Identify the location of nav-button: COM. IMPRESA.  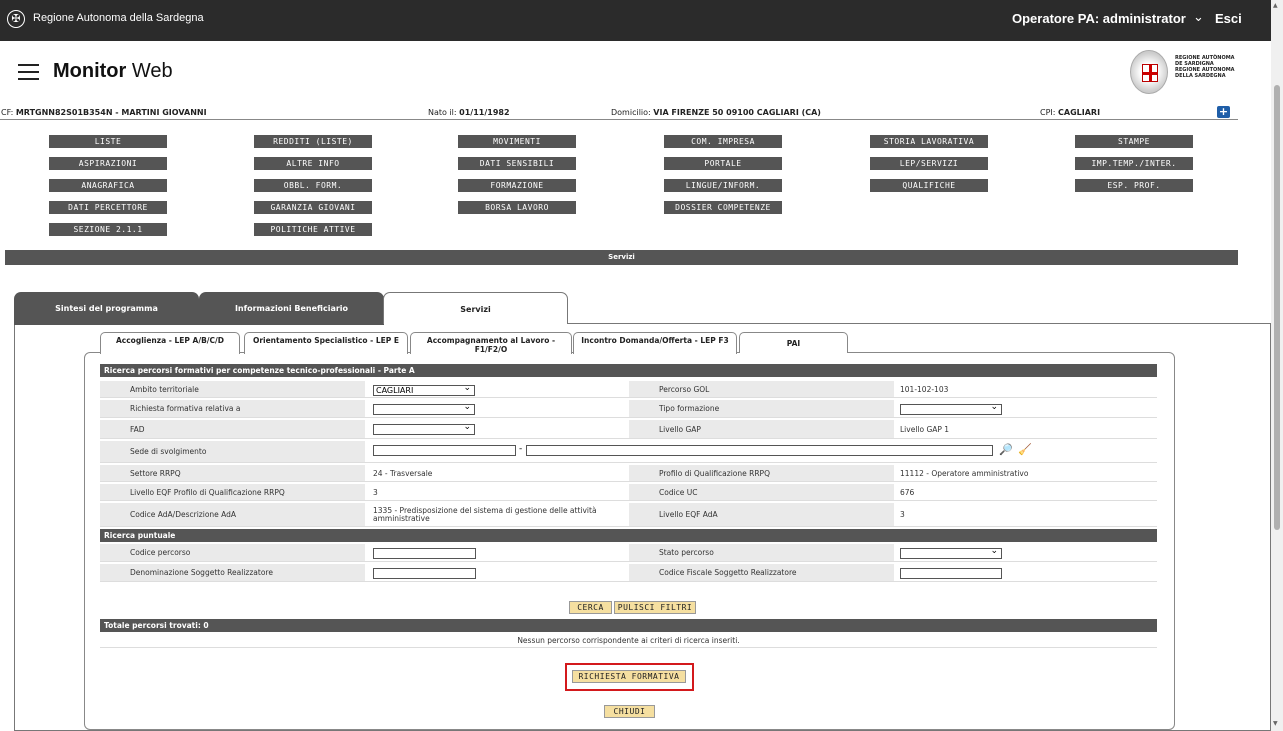
(723, 141).